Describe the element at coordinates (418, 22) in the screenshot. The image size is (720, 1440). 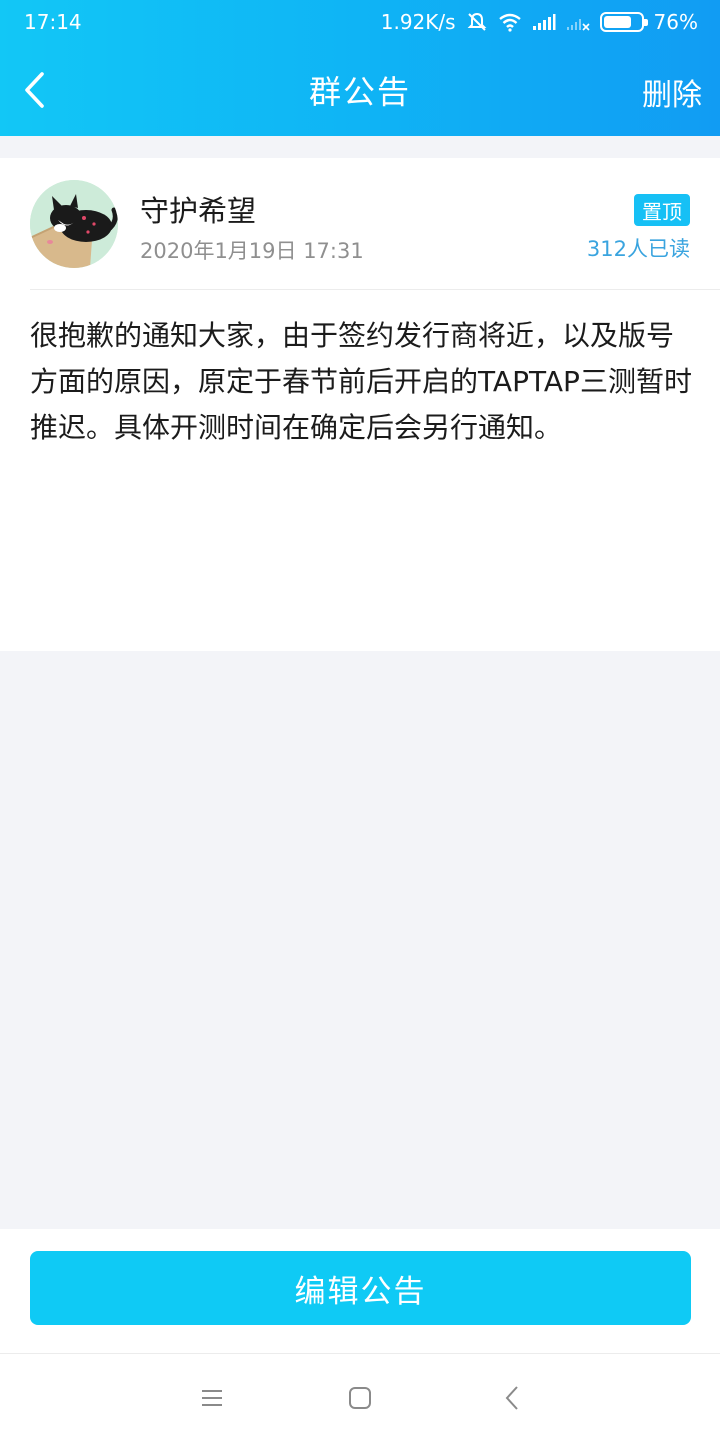
I see `network-speed: 1.92K/s` at that location.